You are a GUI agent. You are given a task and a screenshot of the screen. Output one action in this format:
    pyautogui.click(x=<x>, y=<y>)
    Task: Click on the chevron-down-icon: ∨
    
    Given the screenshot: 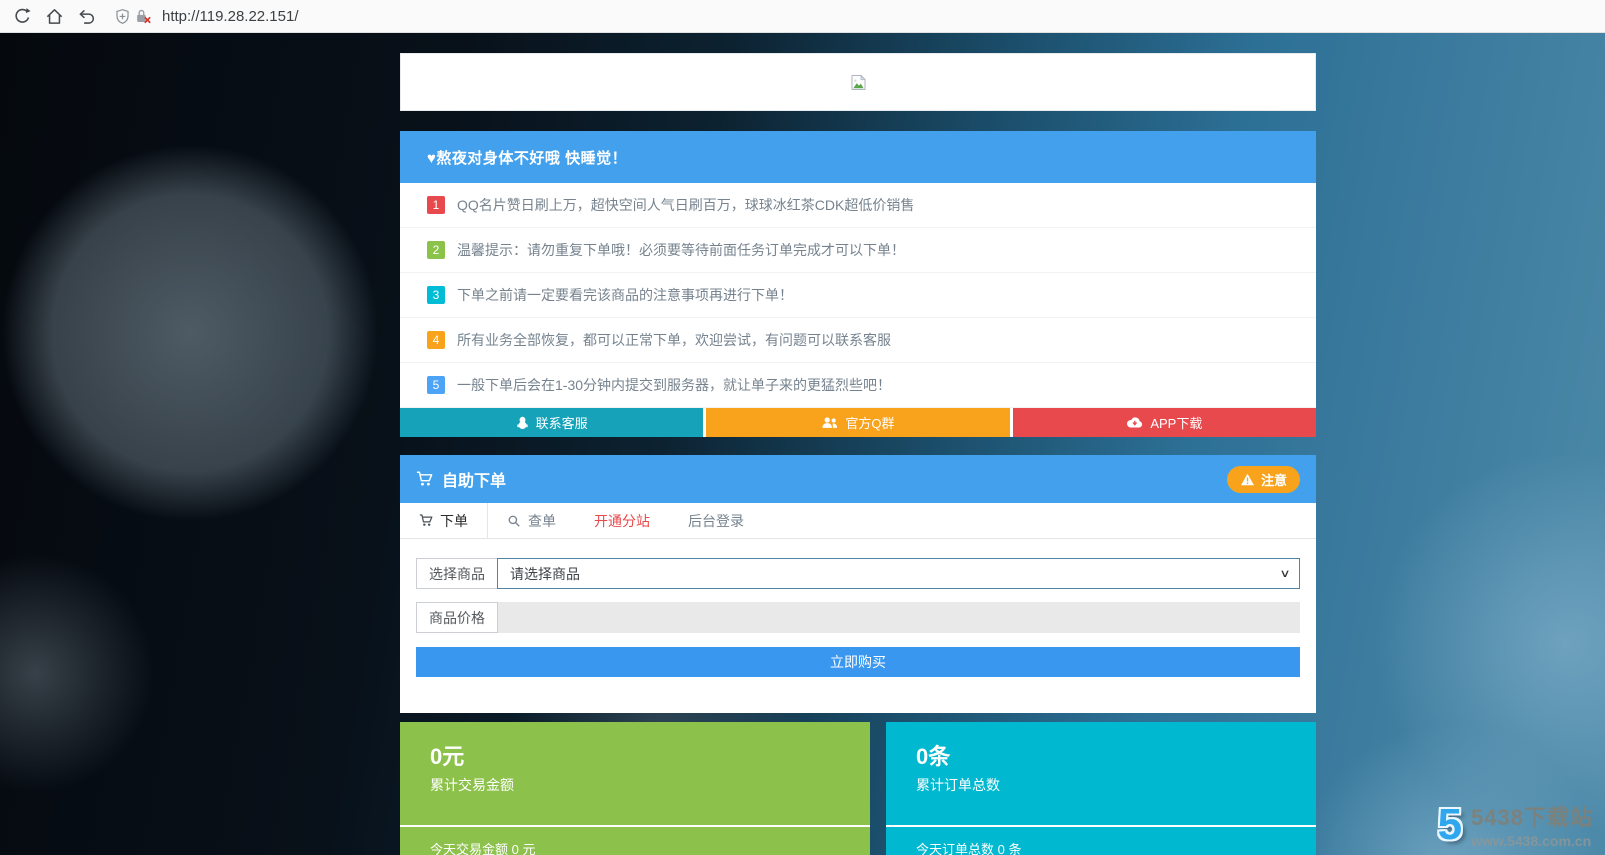 What is the action you would take?
    pyautogui.click(x=1285, y=574)
    